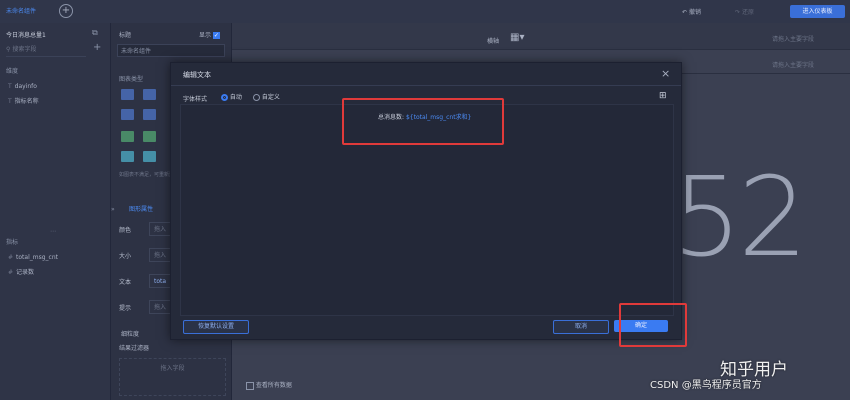 The image size is (850, 400). Describe the element at coordinates (95, 33) in the screenshot. I see `copy-icon: ⧉` at that location.